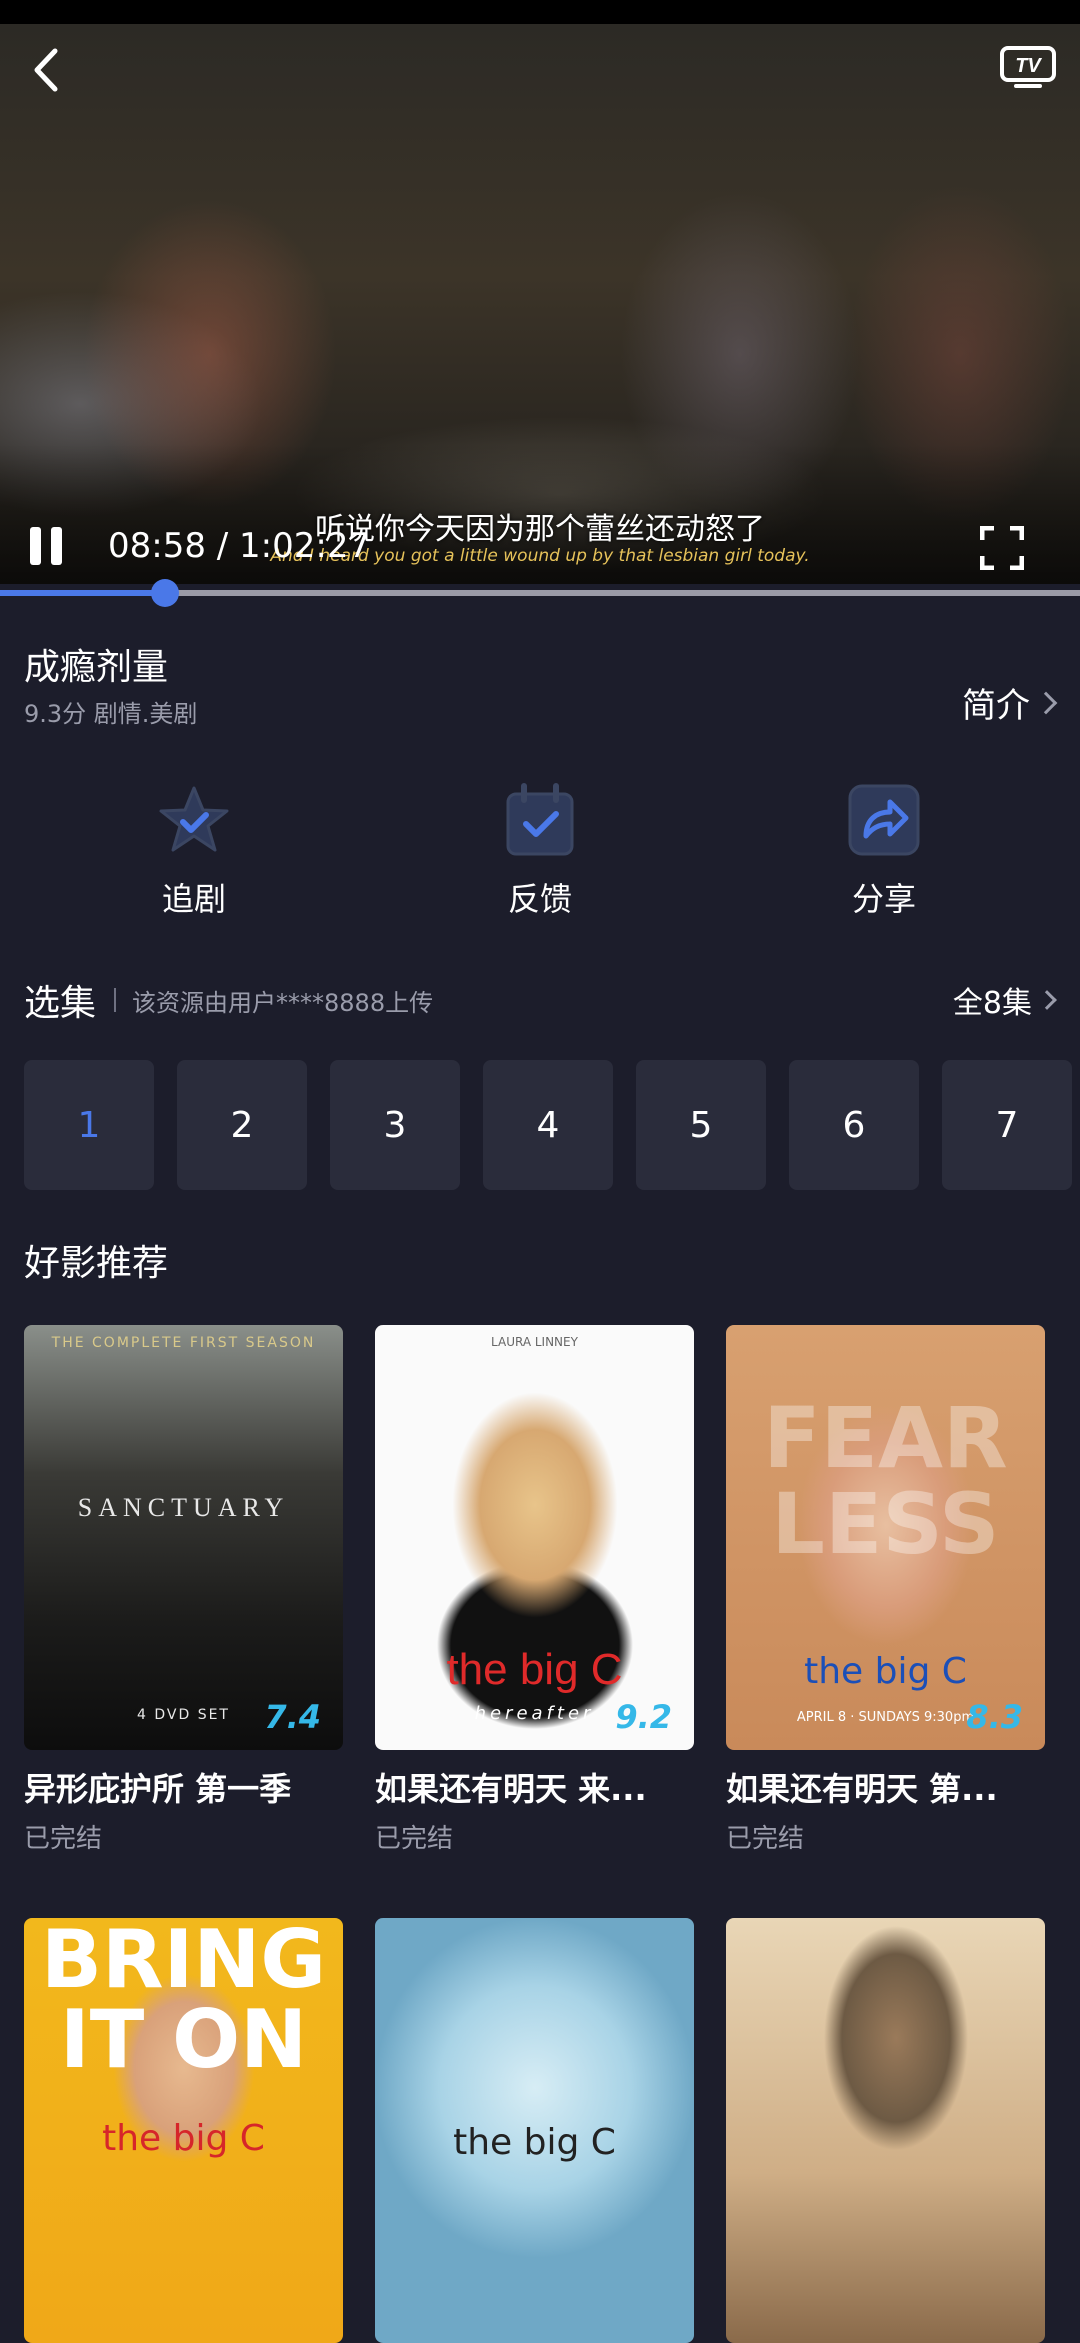 The width and height of the screenshot is (1080, 2343). What do you see at coordinates (701, 1125) in the screenshot?
I see `episode-button: 5` at bounding box center [701, 1125].